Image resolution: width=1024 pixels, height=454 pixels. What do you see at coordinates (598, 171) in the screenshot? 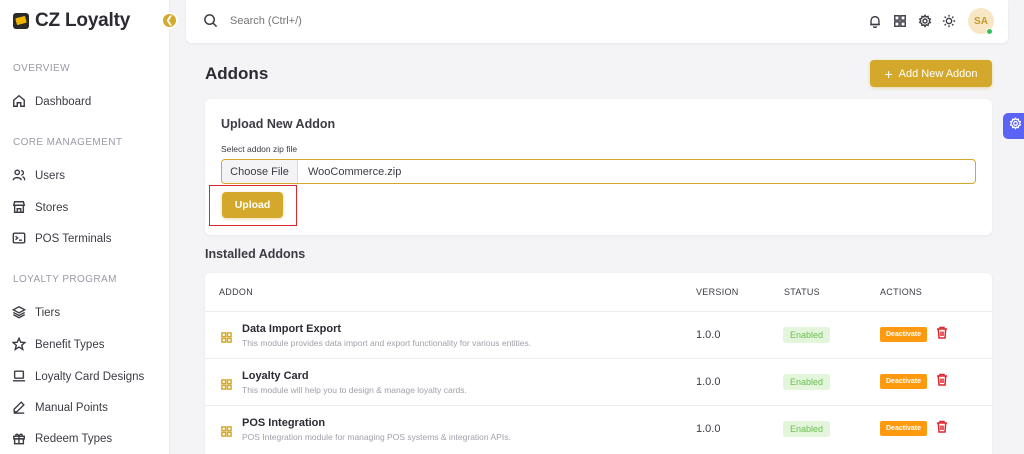
I see `file-input: Choose File WooCommerce.zip` at bounding box center [598, 171].